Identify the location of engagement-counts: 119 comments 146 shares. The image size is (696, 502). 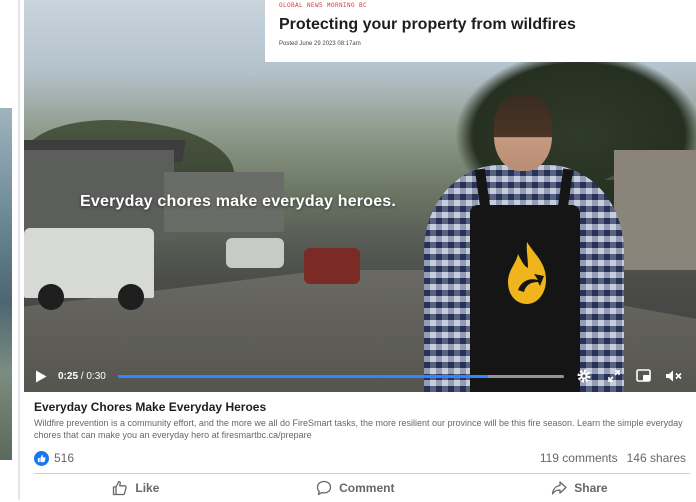
(613, 458).